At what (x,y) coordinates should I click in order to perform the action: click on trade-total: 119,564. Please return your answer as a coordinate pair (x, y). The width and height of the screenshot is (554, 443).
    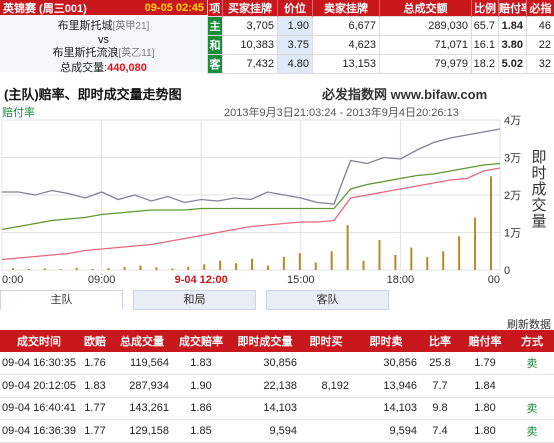
    Looking at the image, I should click on (142, 363).